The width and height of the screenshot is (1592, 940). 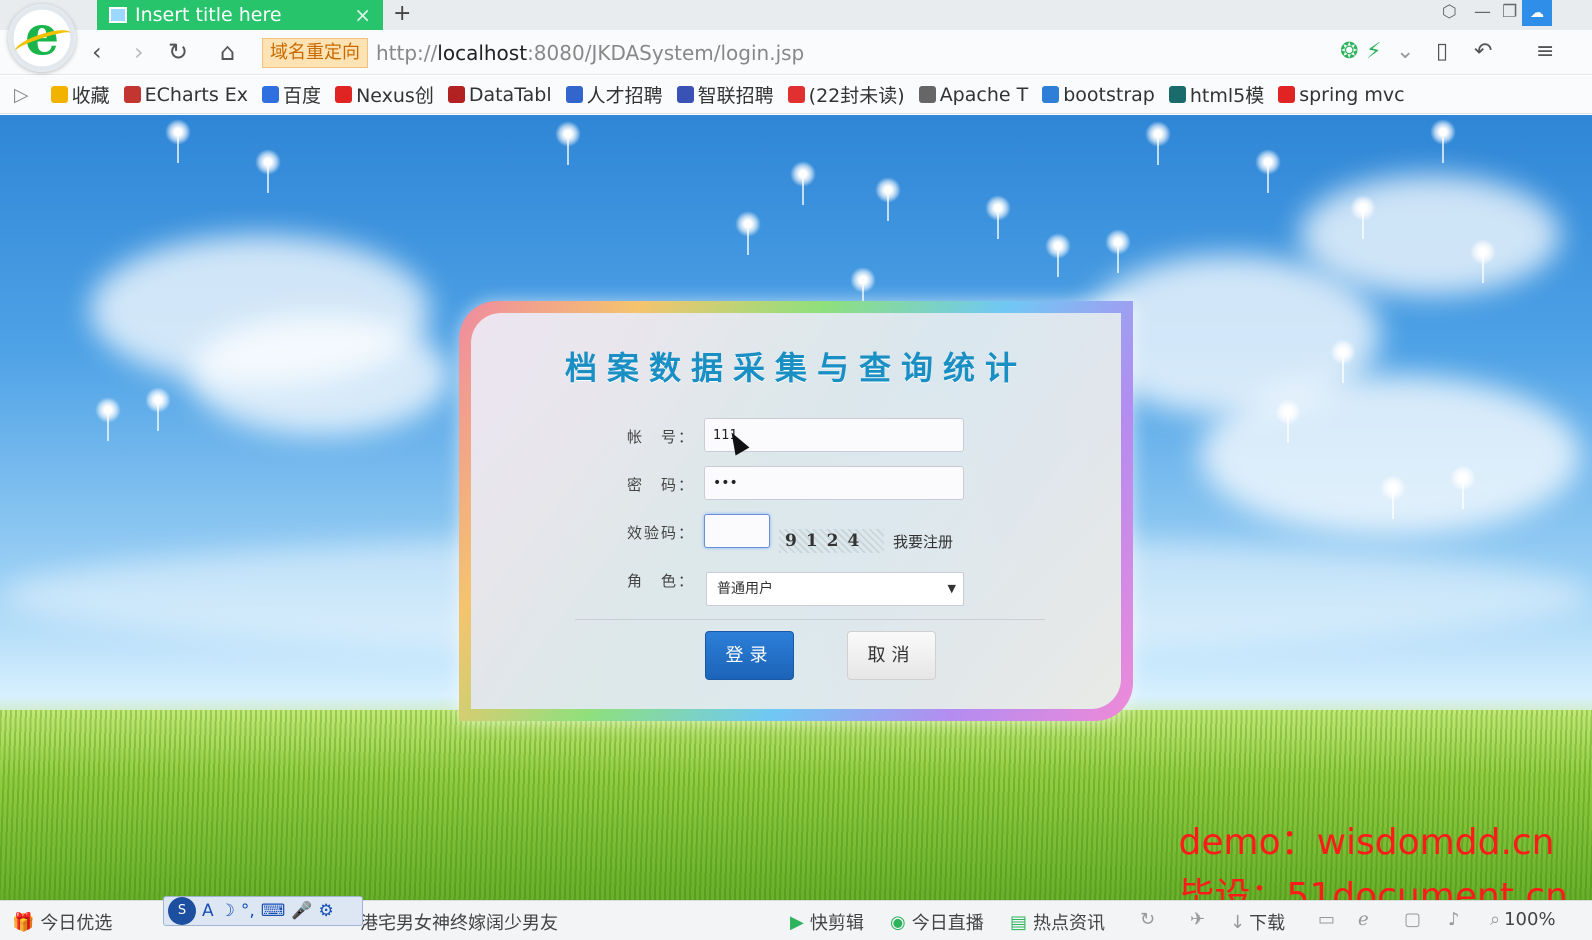 I want to click on bookmark-label: (22封未读), so click(x=856, y=96).